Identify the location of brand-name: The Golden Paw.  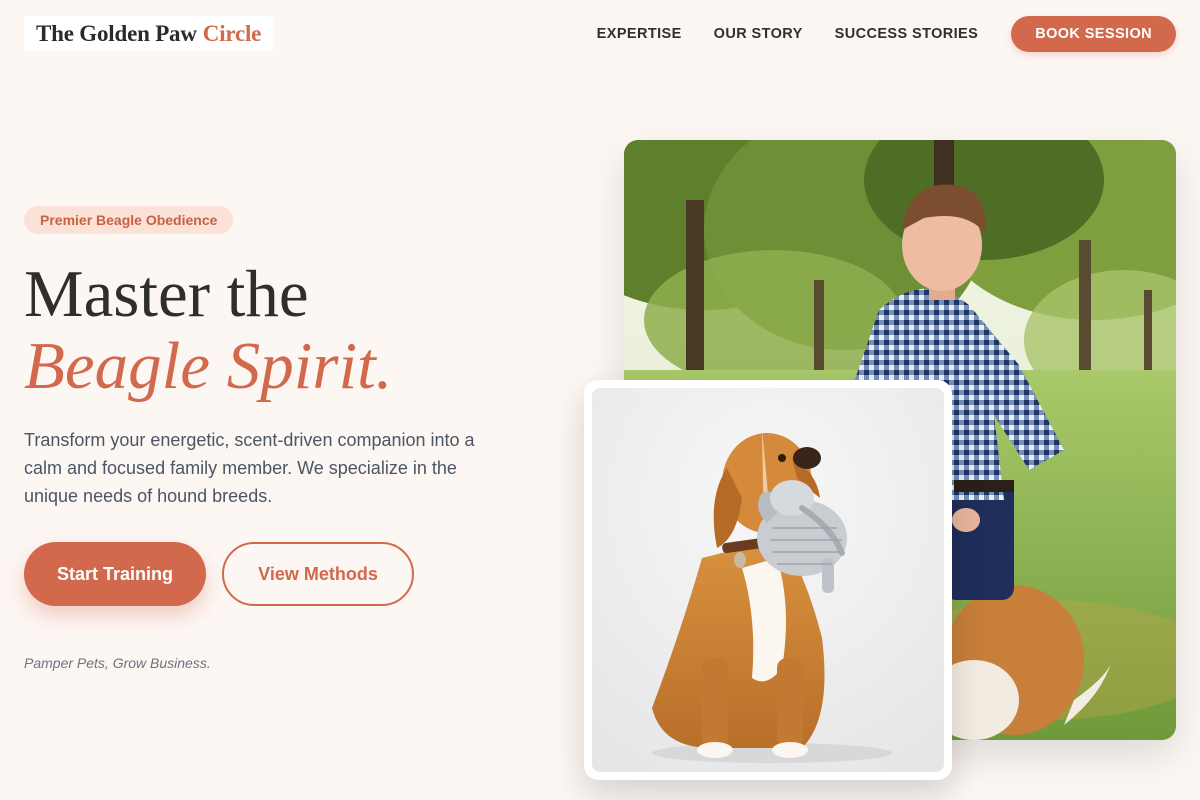
(116, 33).